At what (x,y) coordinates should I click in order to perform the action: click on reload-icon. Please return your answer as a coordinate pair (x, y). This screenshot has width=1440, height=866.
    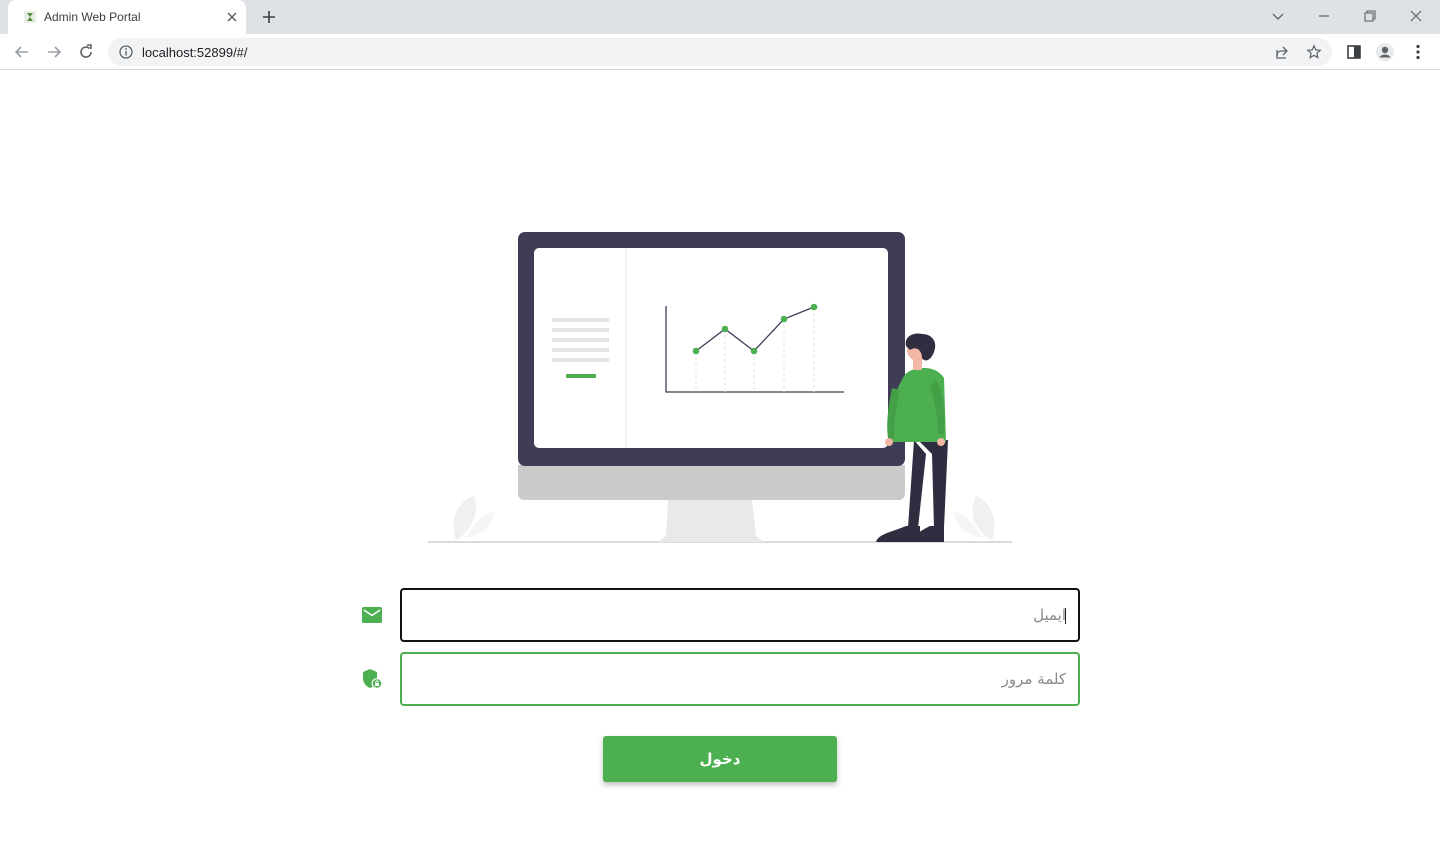
    Looking at the image, I should click on (86, 52).